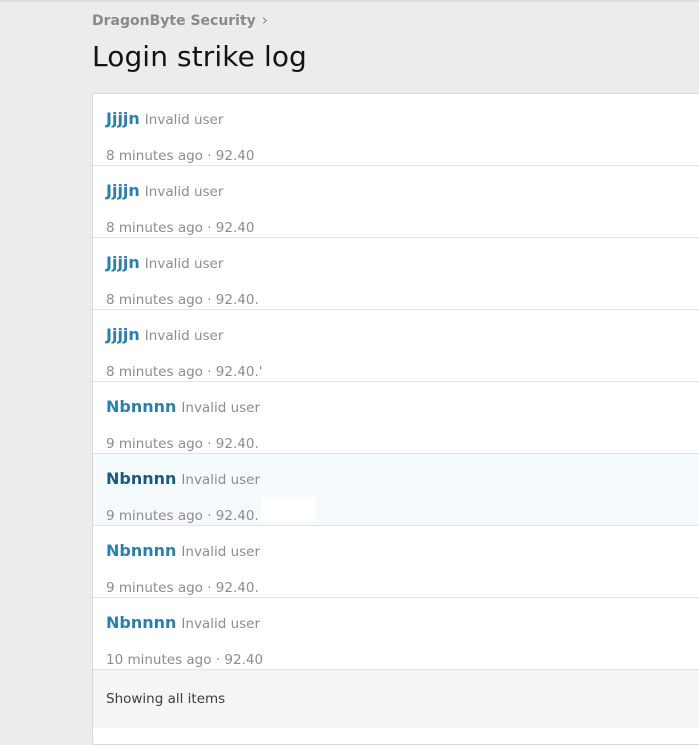  What do you see at coordinates (396, 346) in the screenshot?
I see `strike-log-row: Jjjjn Invalid user 8 minutes ago · 92.40.'` at bounding box center [396, 346].